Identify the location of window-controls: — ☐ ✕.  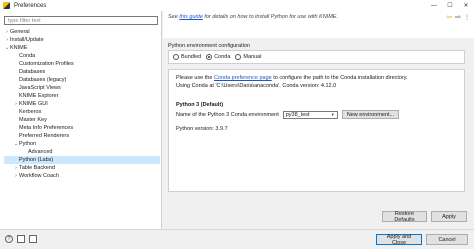
(450, 5).